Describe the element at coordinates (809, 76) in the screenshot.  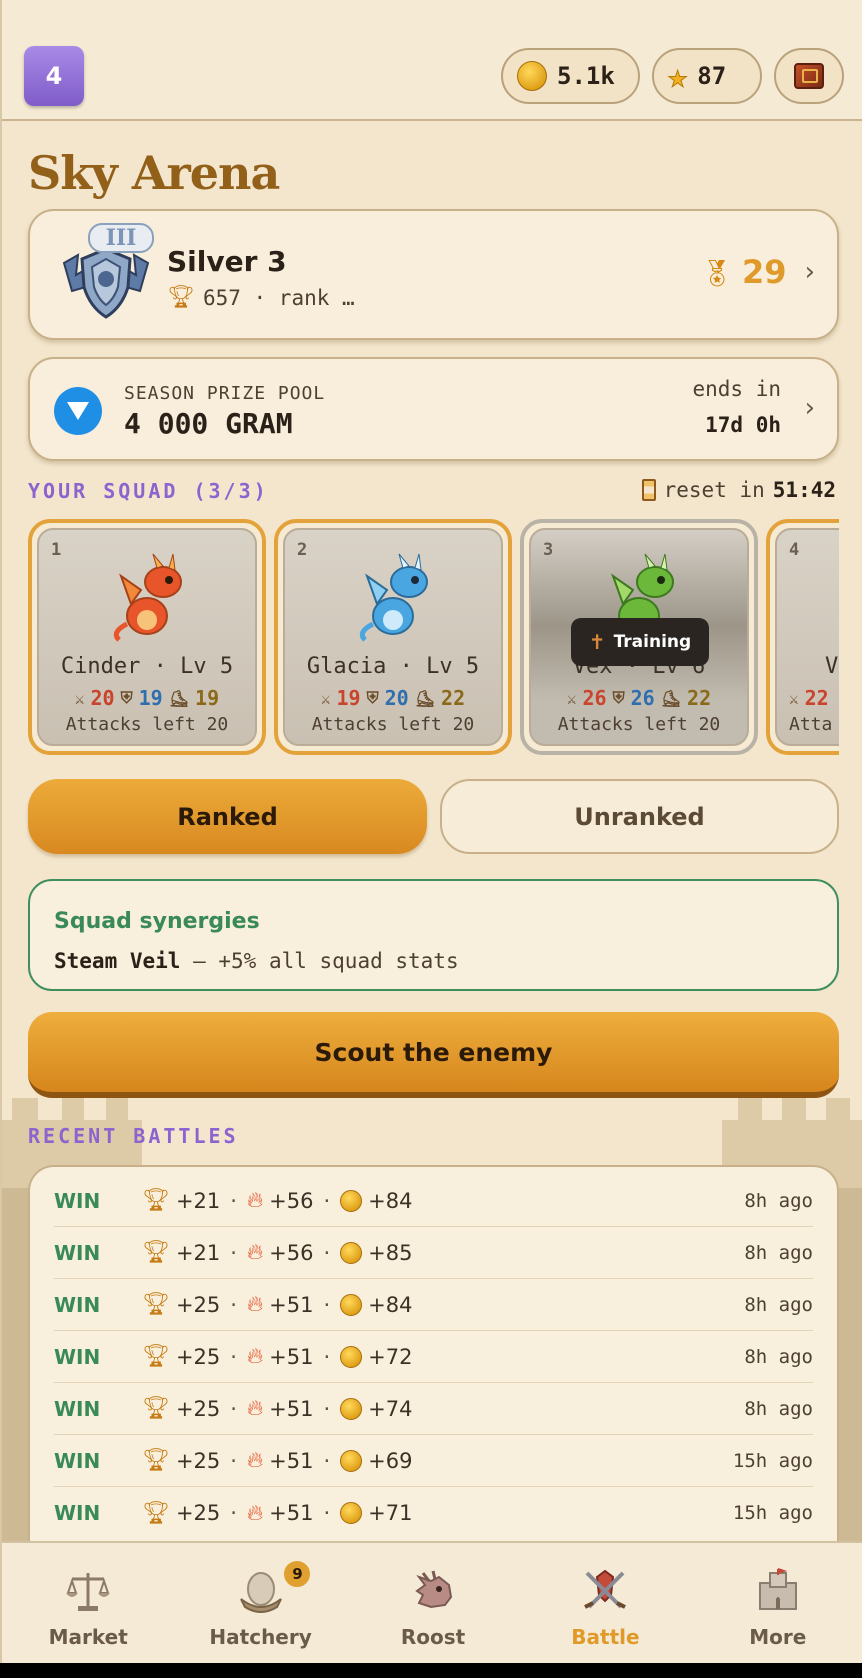
I see `quest-book-button` at that location.